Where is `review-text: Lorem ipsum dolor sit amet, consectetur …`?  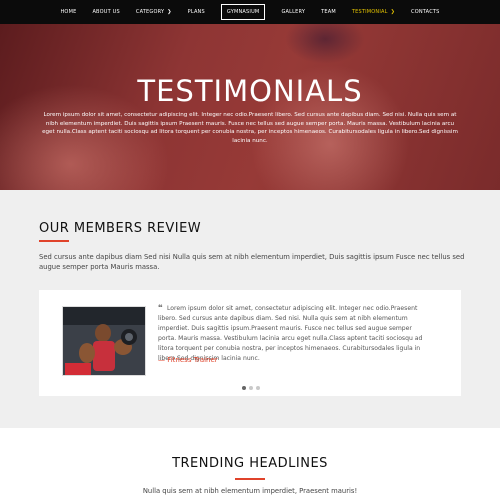 review-text: Lorem ipsum dolor sit amet, consectetur … is located at coordinates (290, 333).